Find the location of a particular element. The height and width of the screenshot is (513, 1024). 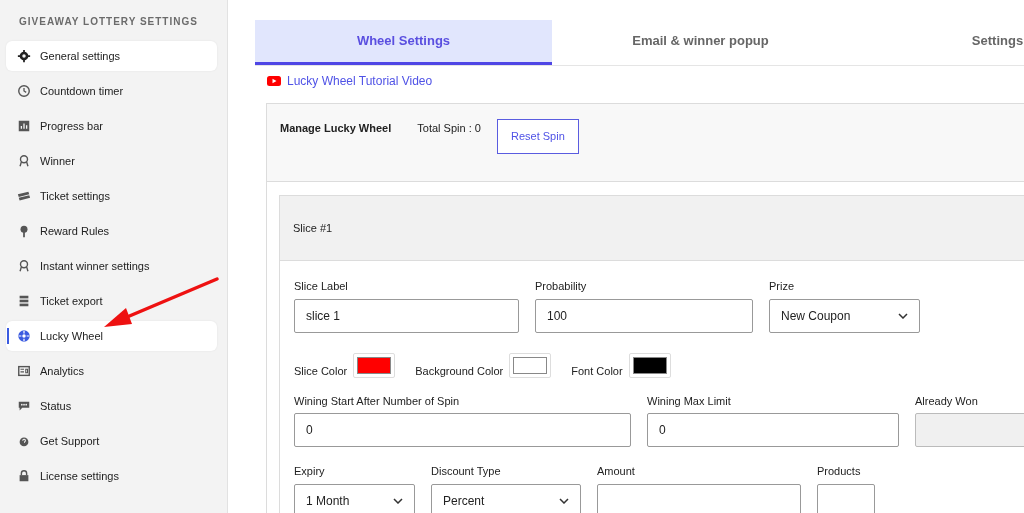

video-play-icon is located at coordinates (274, 81).